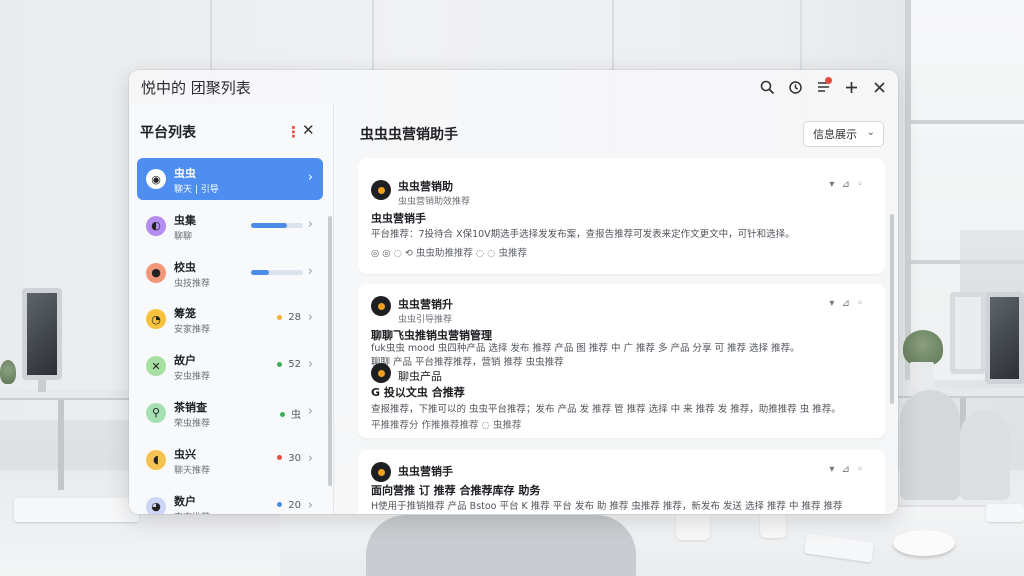 This screenshot has height=576, width=1024. I want to click on platform-avatar-icon: ◖, so click(156, 459).